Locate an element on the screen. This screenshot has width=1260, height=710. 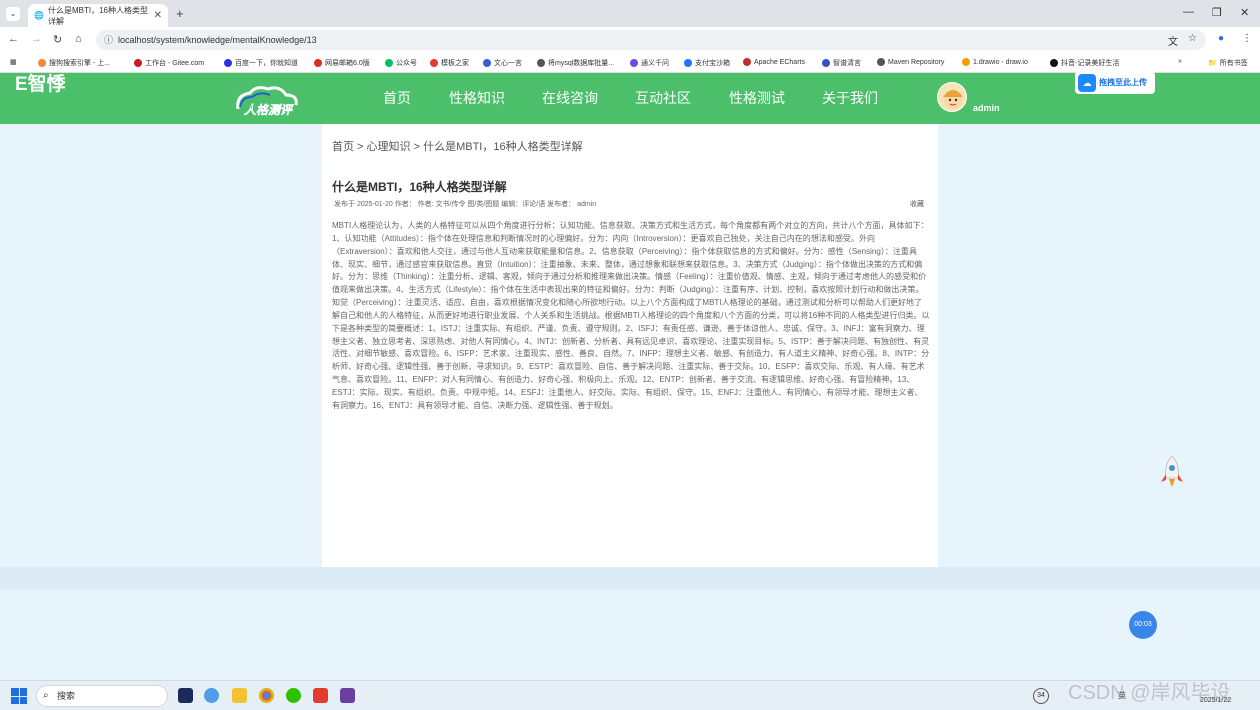
file-explorer-icon is located at coordinates (239, 695).